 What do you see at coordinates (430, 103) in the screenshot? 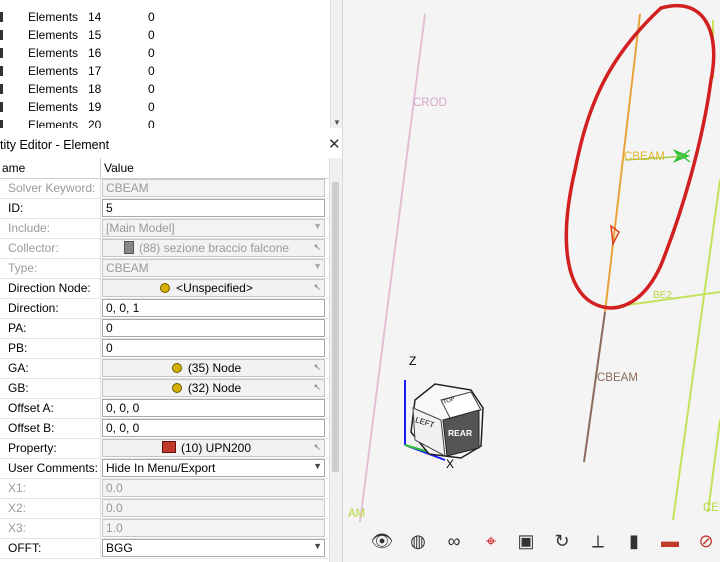
I see `crod-label: CROD` at bounding box center [430, 103].